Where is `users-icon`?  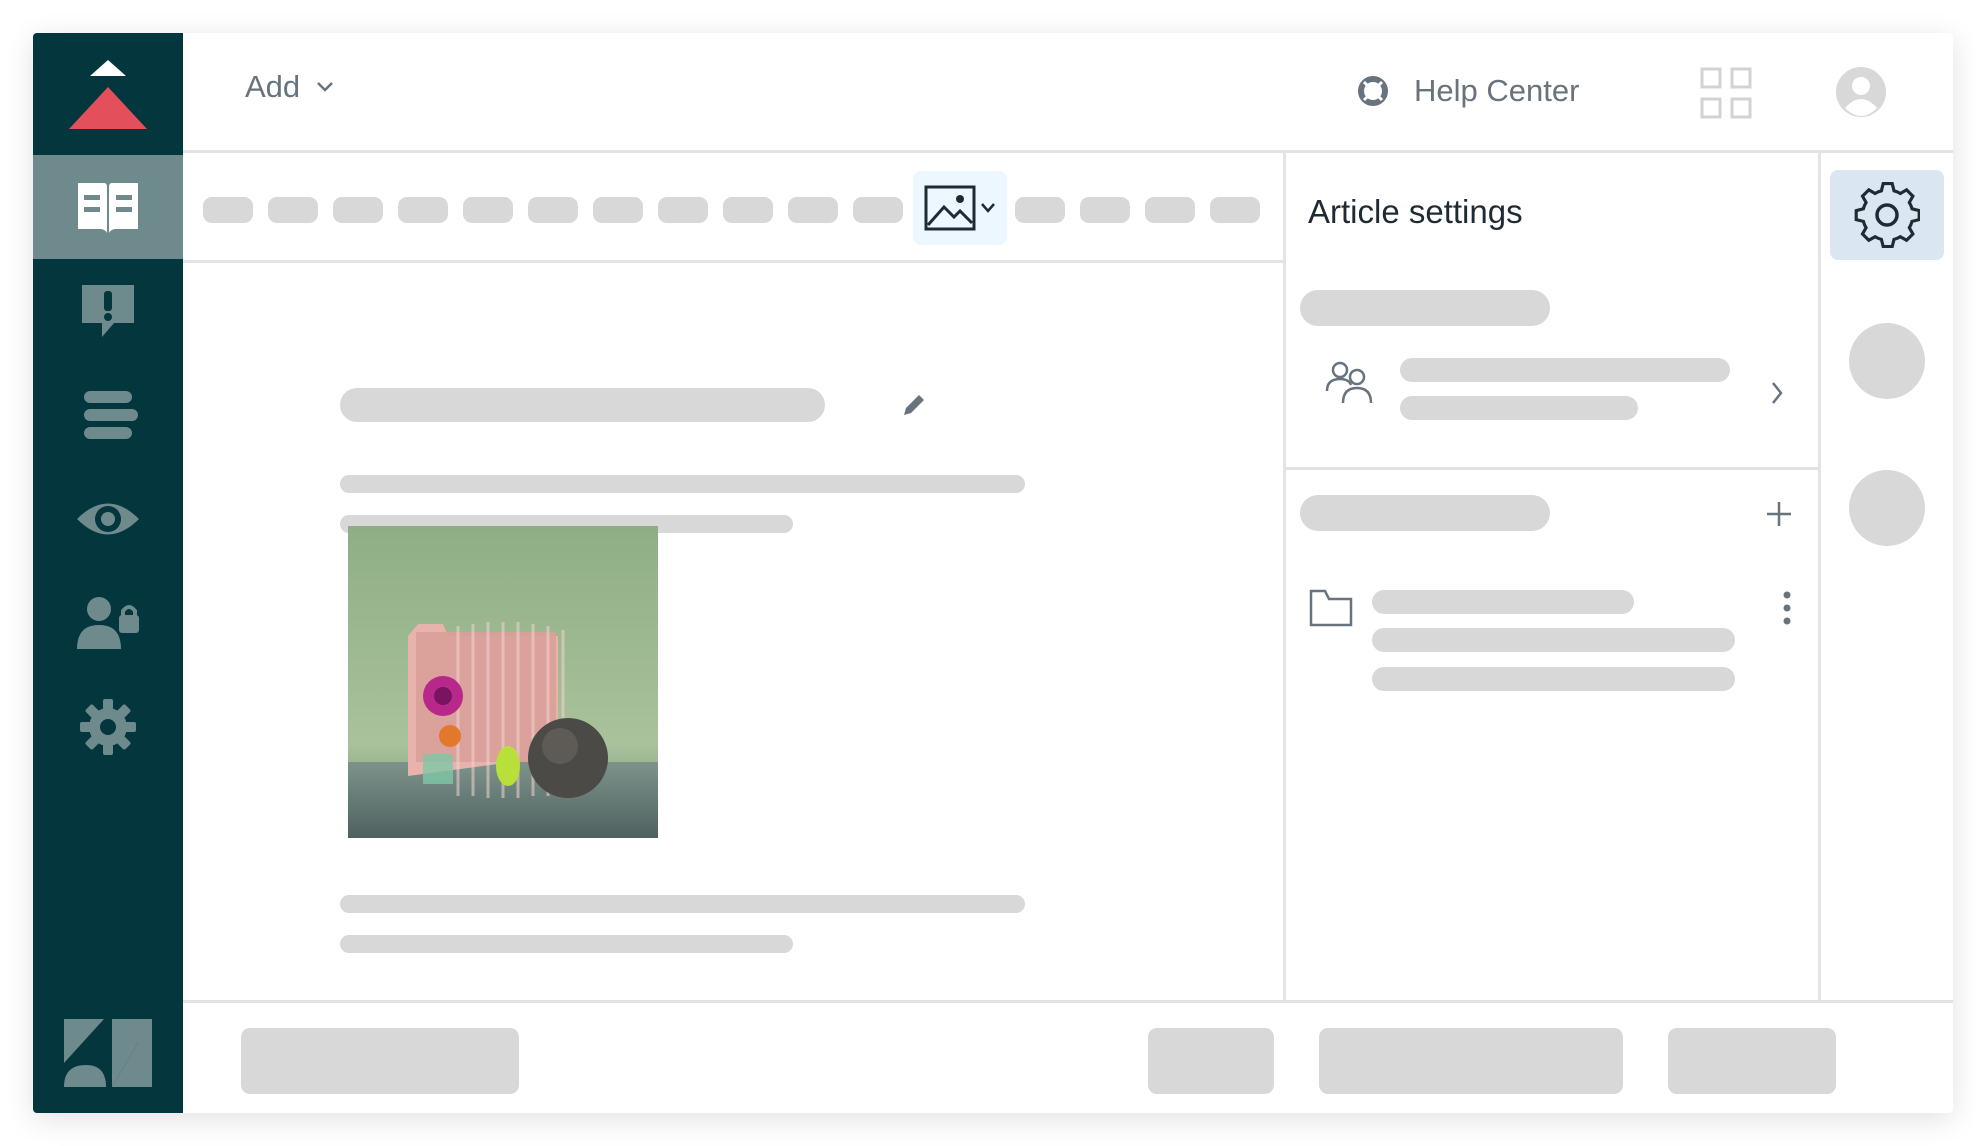
users-icon is located at coordinates (1349, 382).